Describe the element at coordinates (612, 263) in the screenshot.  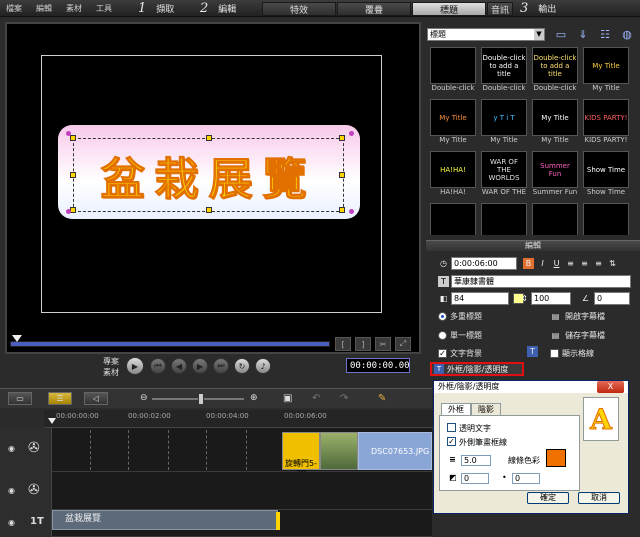
I see `vertical-text-icon: ⇅` at that location.